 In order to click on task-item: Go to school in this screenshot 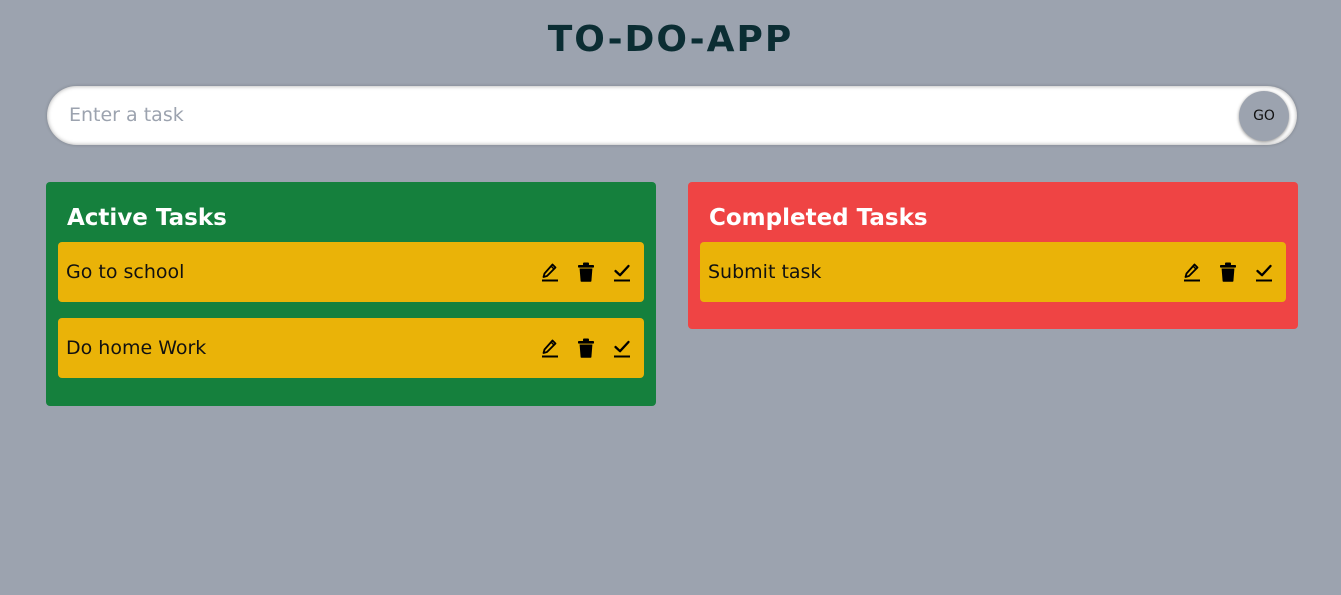, I will do `click(351, 272)`.